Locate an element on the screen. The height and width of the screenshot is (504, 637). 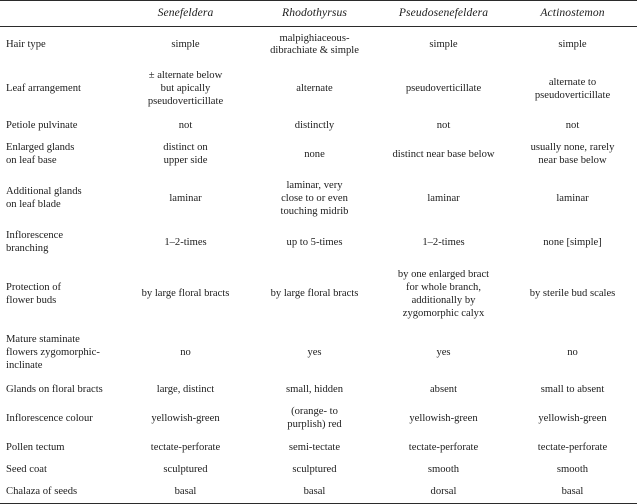
table-cell: basal is located at coordinates (314, 492).